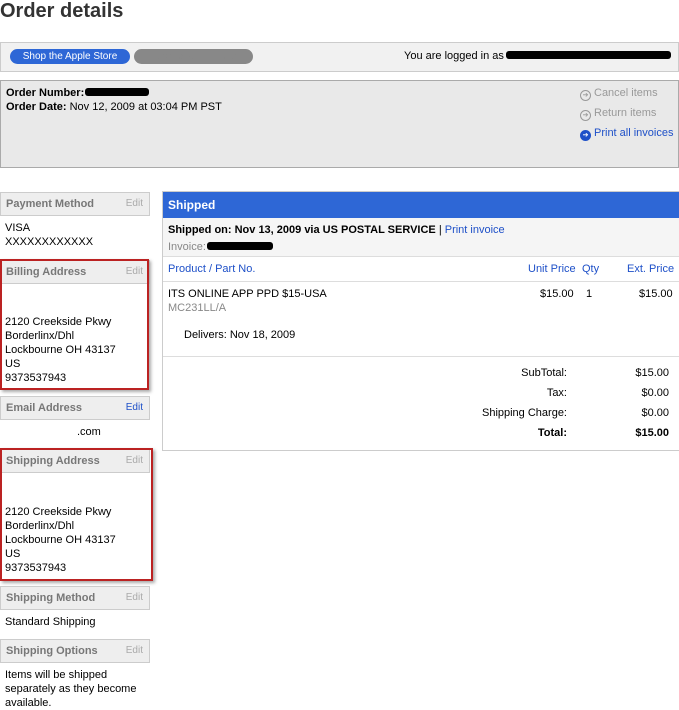 The height and width of the screenshot is (710, 679). Describe the element at coordinates (50, 204) in the screenshot. I see `payment-method-title: Payment Method` at that location.